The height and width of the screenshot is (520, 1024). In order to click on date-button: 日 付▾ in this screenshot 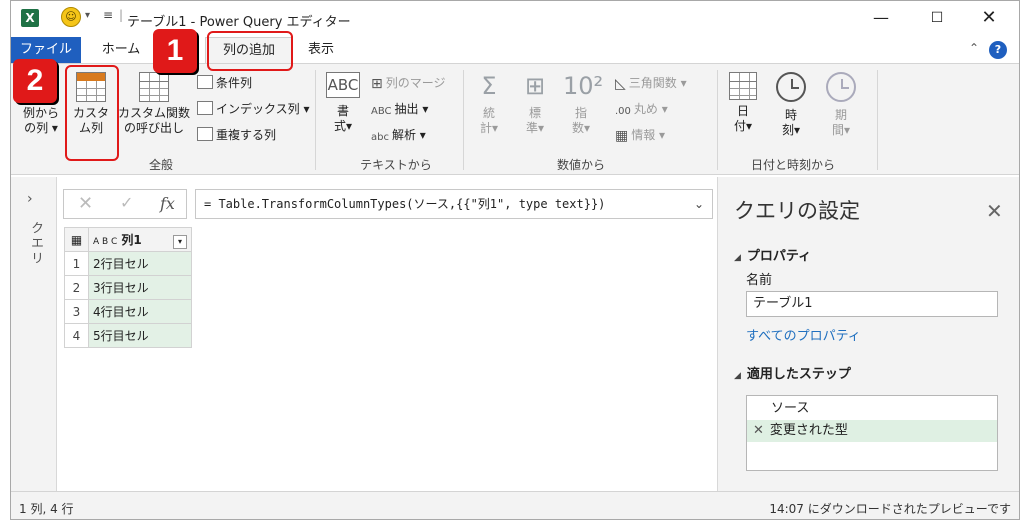, I will do `click(743, 103)`.